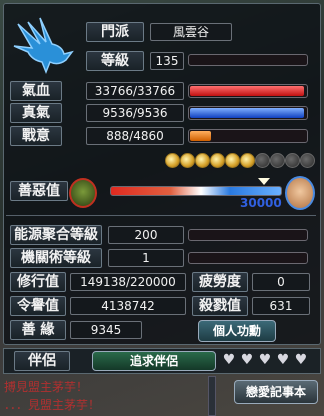 The width and height of the screenshot is (324, 416). What do you see at coordinates (38, 282) in the screenshot?
I see `cultivation-label: 修行值` at bounding box center [38, 282].